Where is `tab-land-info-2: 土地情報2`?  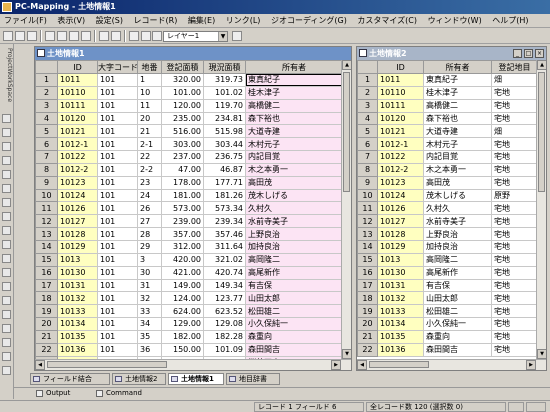 tab-land-info-2: 土地情報2 is located at coordinates (139, 379).